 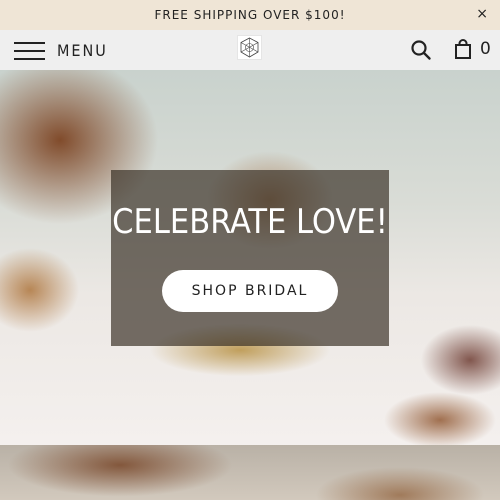 What do you see at coordinates (485, 49) in the screenshot?
I see `cart-count: 0` at bounding box center [485, 49].